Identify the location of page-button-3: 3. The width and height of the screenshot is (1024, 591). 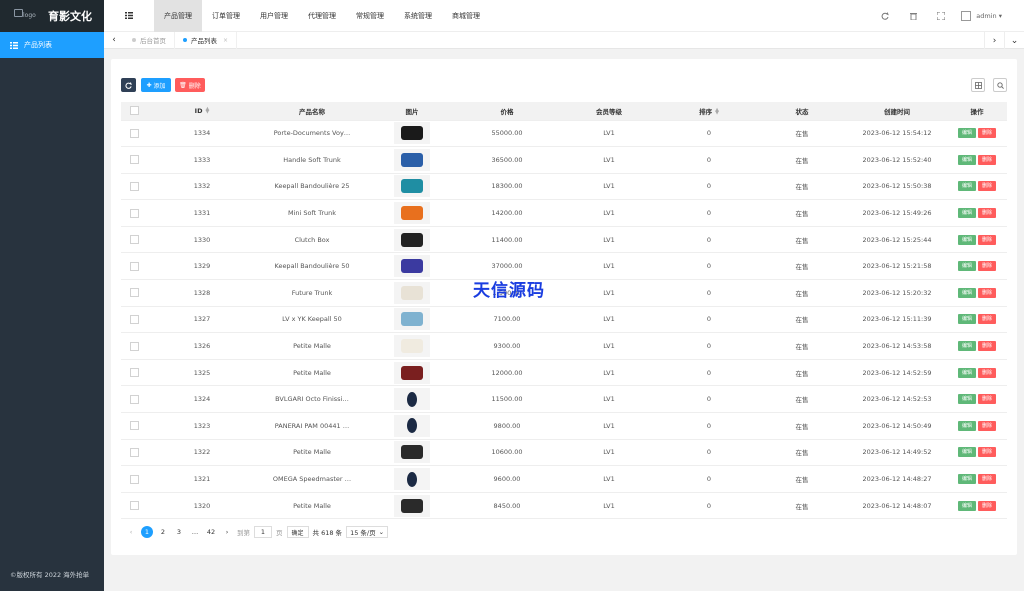
(179, 532).